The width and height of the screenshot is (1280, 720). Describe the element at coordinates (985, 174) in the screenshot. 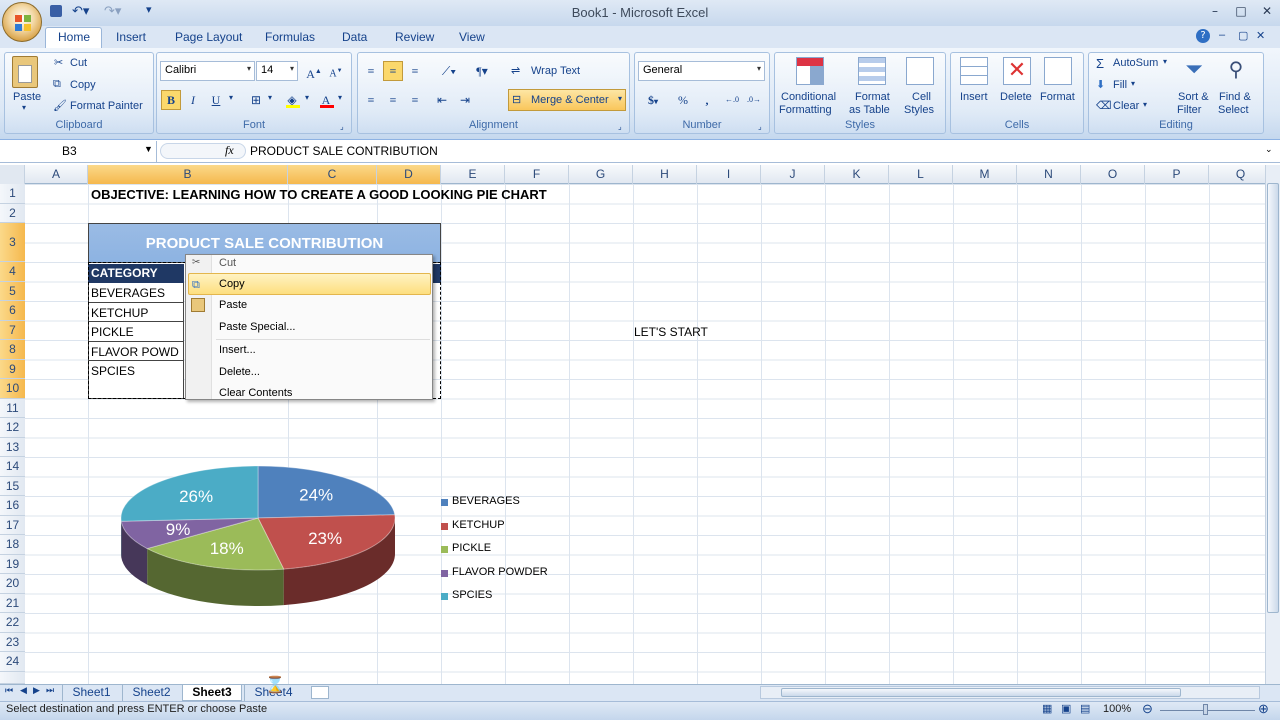

I see `column-header-m: M` at that location.